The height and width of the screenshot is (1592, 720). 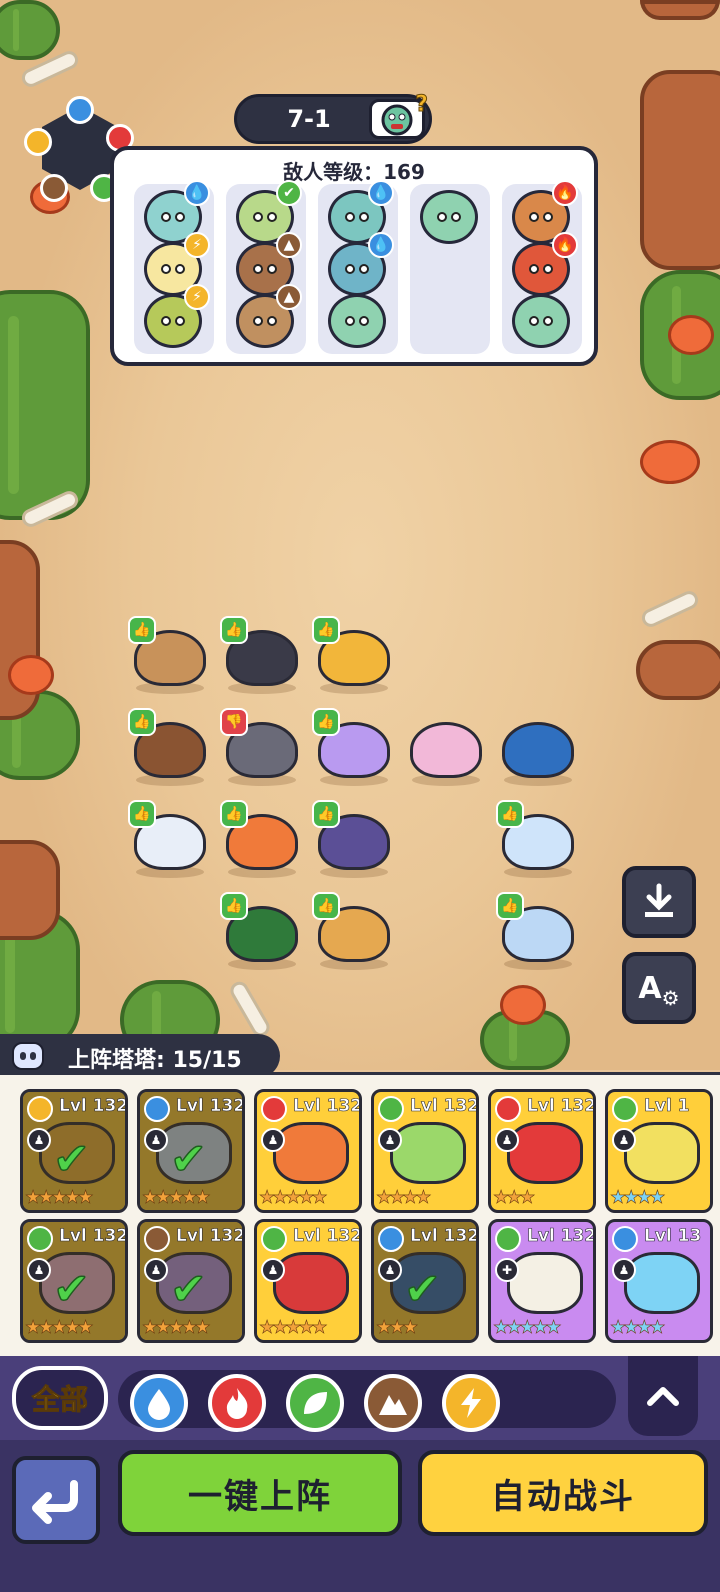 What do you see at coordinates (293, 1327) in the screenshot?
I see `star-rating: ★★★★★` at bounding box center [293, 1327].